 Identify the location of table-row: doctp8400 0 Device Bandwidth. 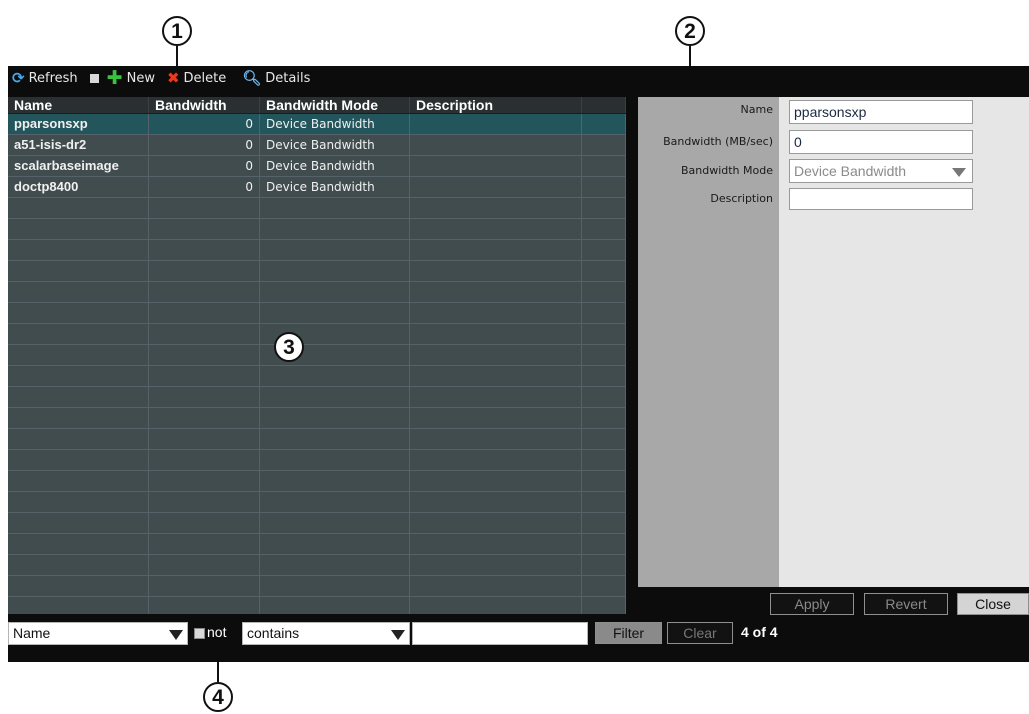
(317, 187).